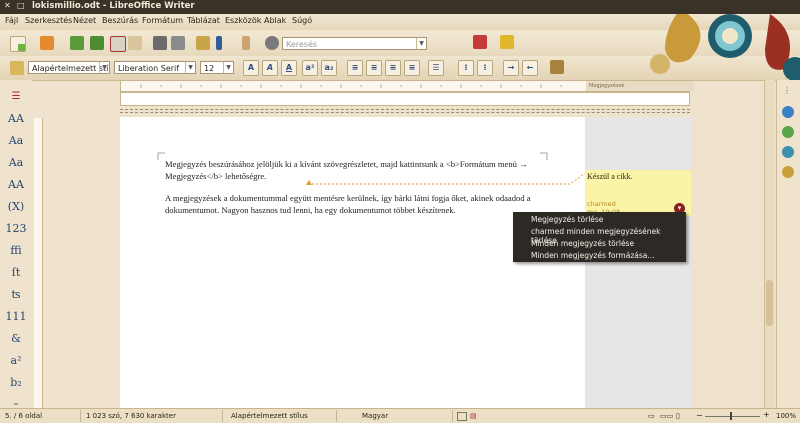 The height and width of the screenshot is (423, 800). What do you see at coordinates (788, 152) in the screenshot?
I see `gallery-panel-icon` at bounding box center [788, 152].